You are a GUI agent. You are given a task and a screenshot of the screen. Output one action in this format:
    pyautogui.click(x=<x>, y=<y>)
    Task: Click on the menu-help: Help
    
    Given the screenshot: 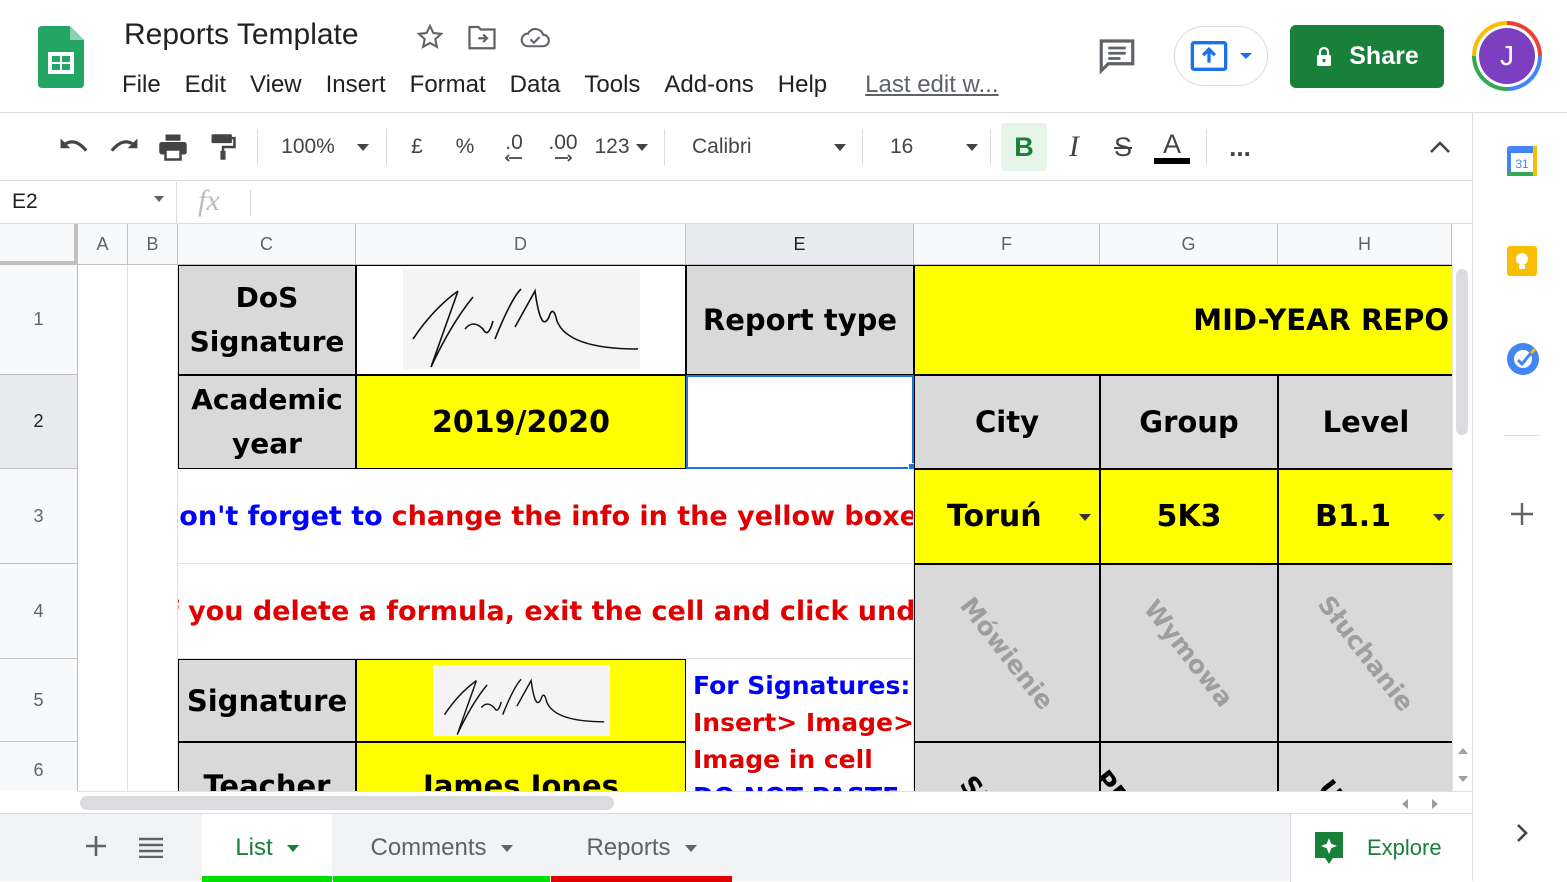 What is the action you would take?
    pyautogui.click(x=802, y=85)
    